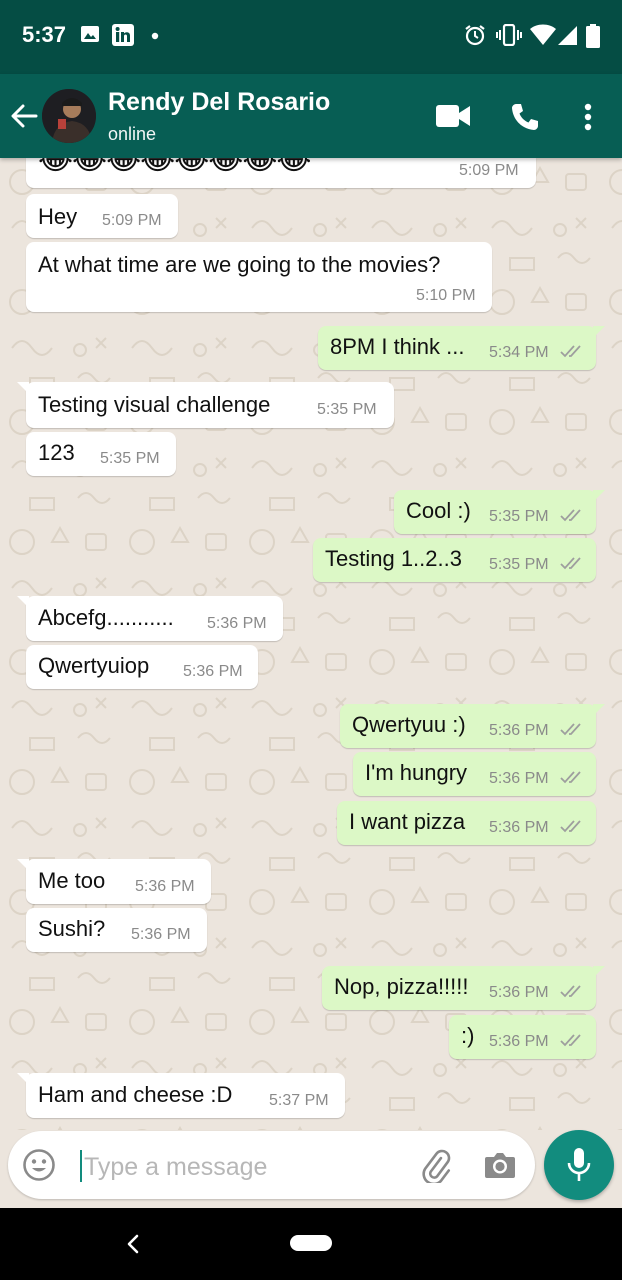 The image size is (622, 1280). I want to click on message-bubble-outgoing: Testing 1..2..3 5:35 PM, so click(454, 560).